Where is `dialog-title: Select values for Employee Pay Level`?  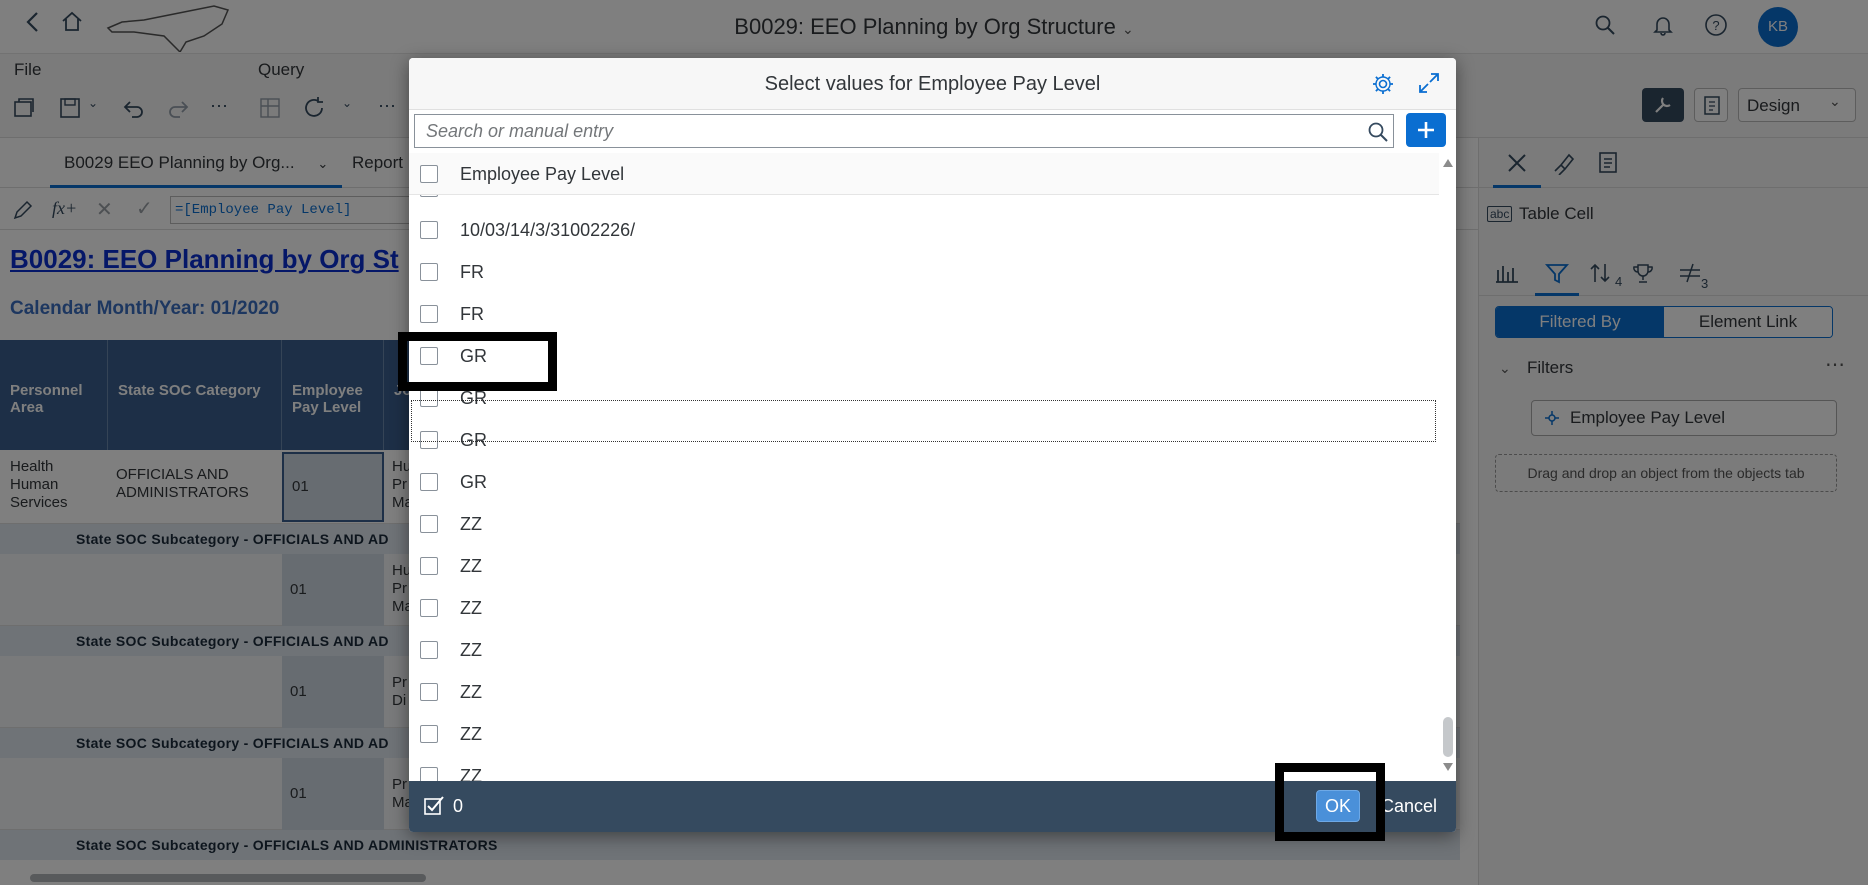
dialog-title: Select values for Employee Pay Level is located at coordinates (932, 84).